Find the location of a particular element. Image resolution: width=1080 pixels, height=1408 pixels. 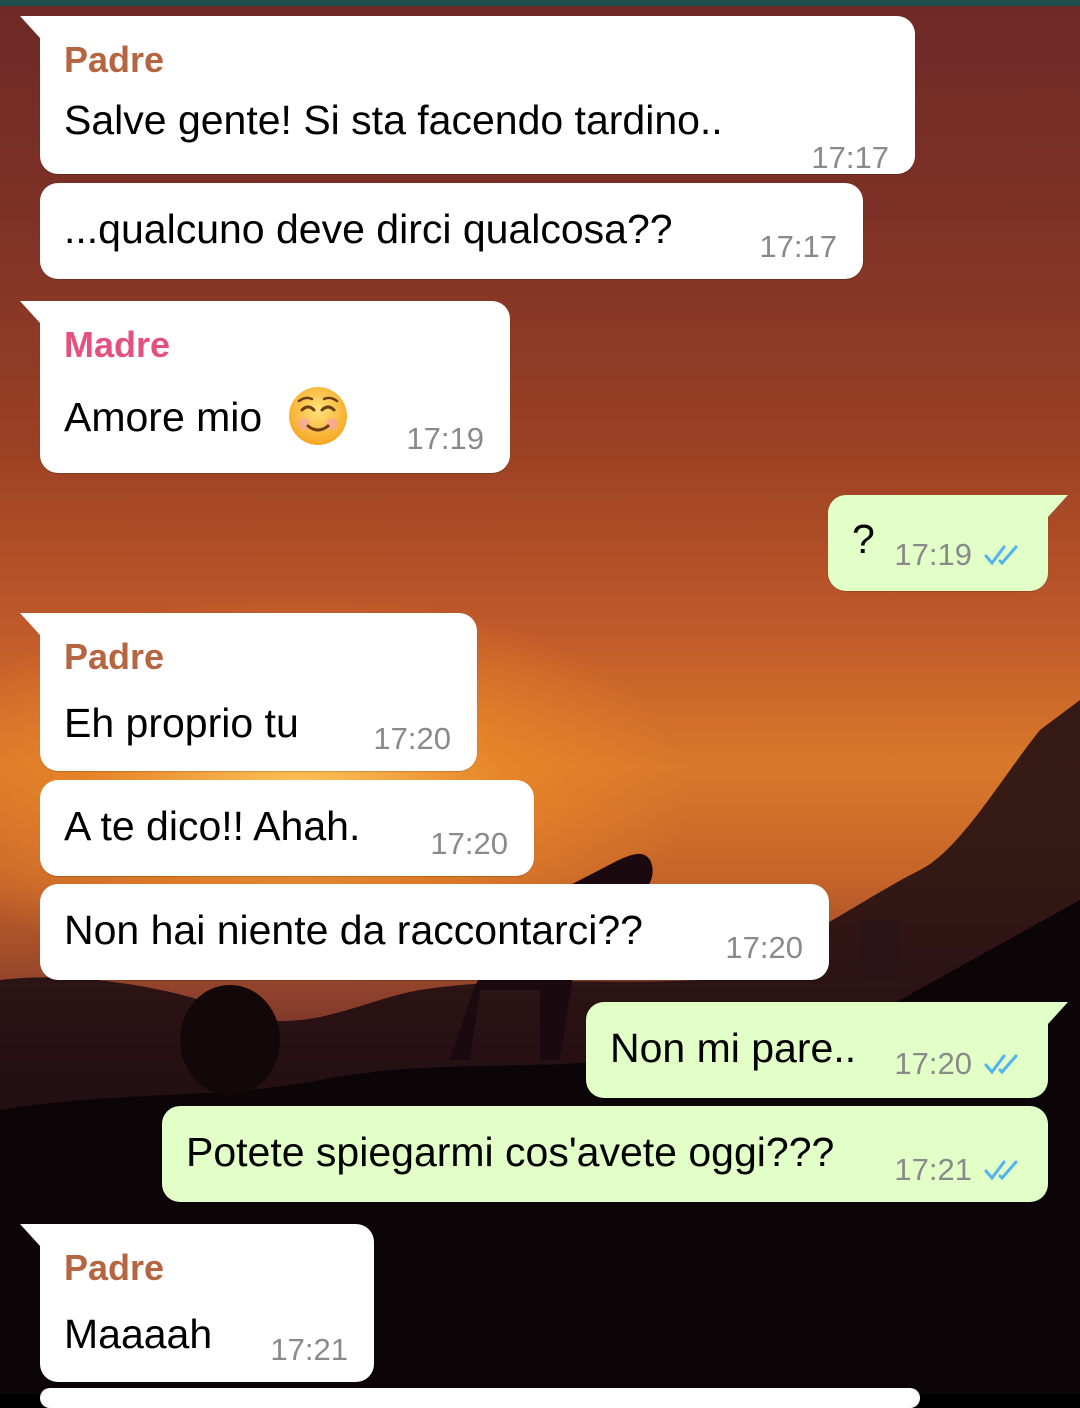

message-text: A te dico!! Ahah. is located at coordinates (212, 826).